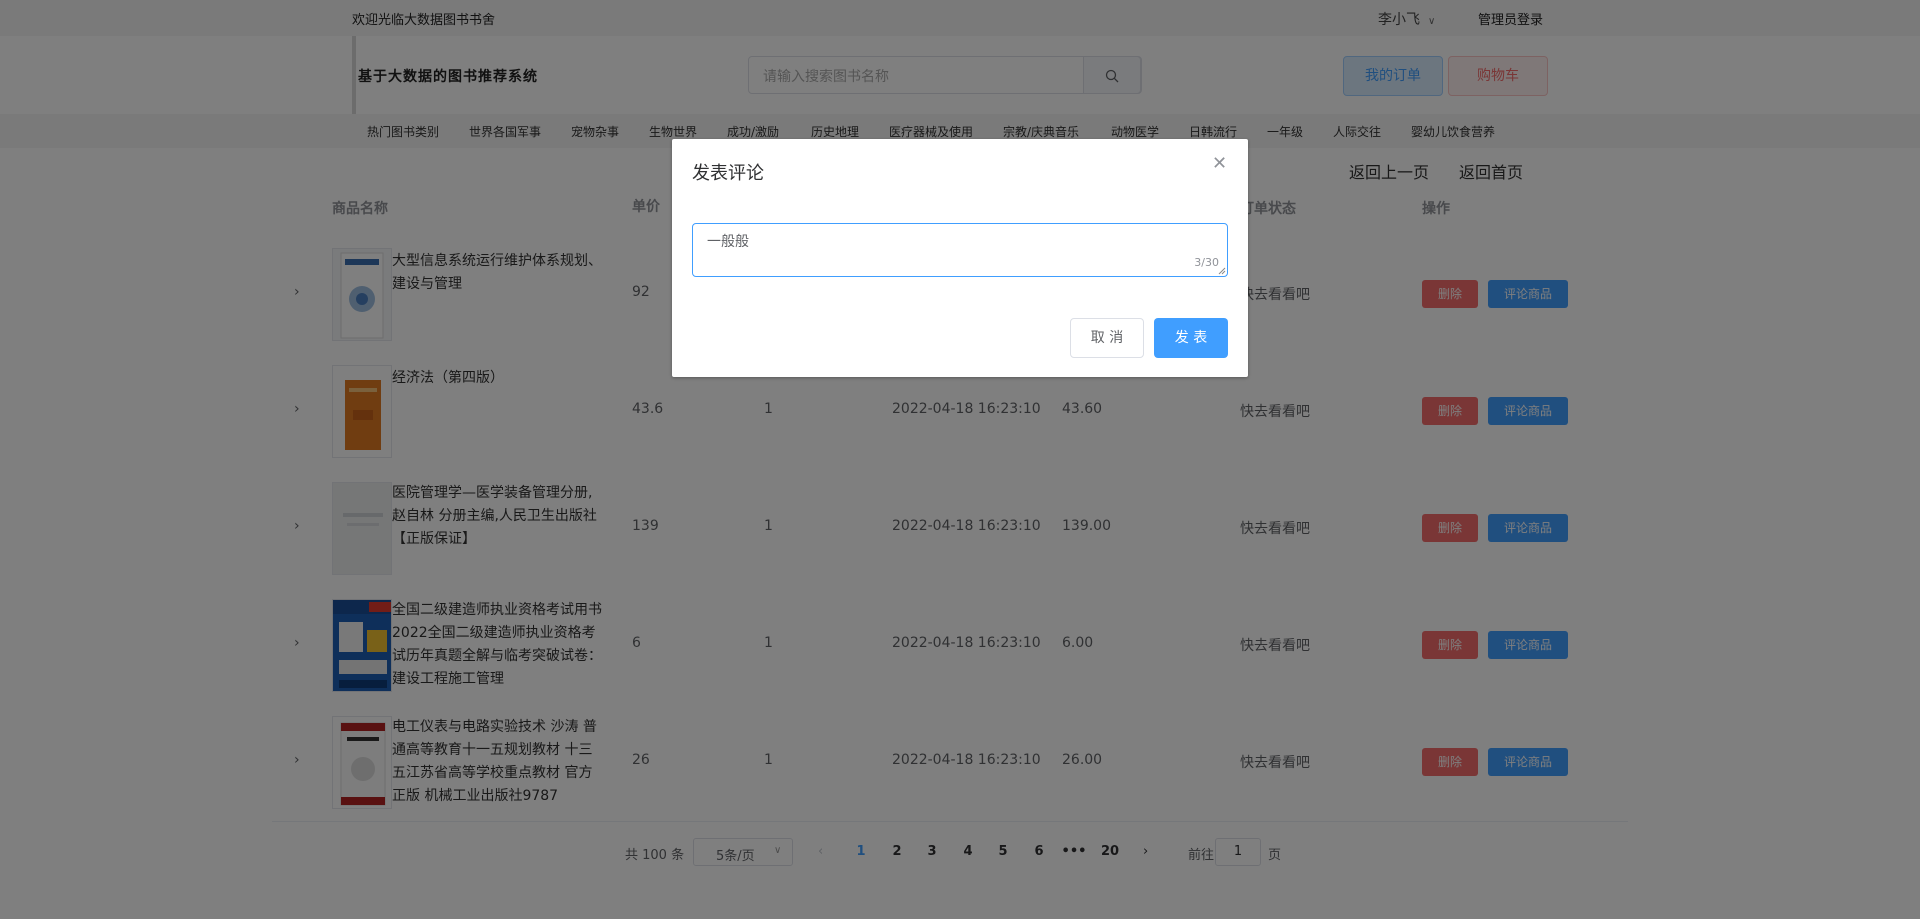 This screenshot has height=919, width=1920. What do you see at coordinates (728, 173) in the screenshot?
I see `dialog-title: 发表评论` at bounding box center [728, 173].